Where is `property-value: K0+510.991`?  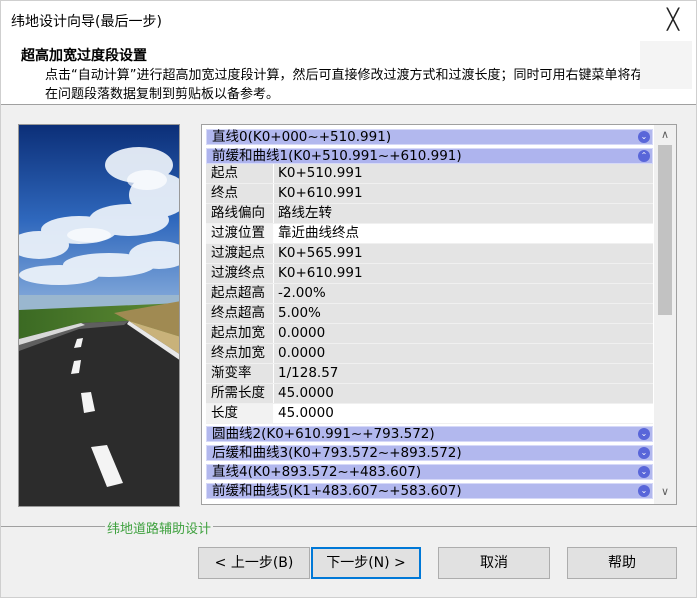
property-value: K0+510.991 is located at coordinates (463, 173).